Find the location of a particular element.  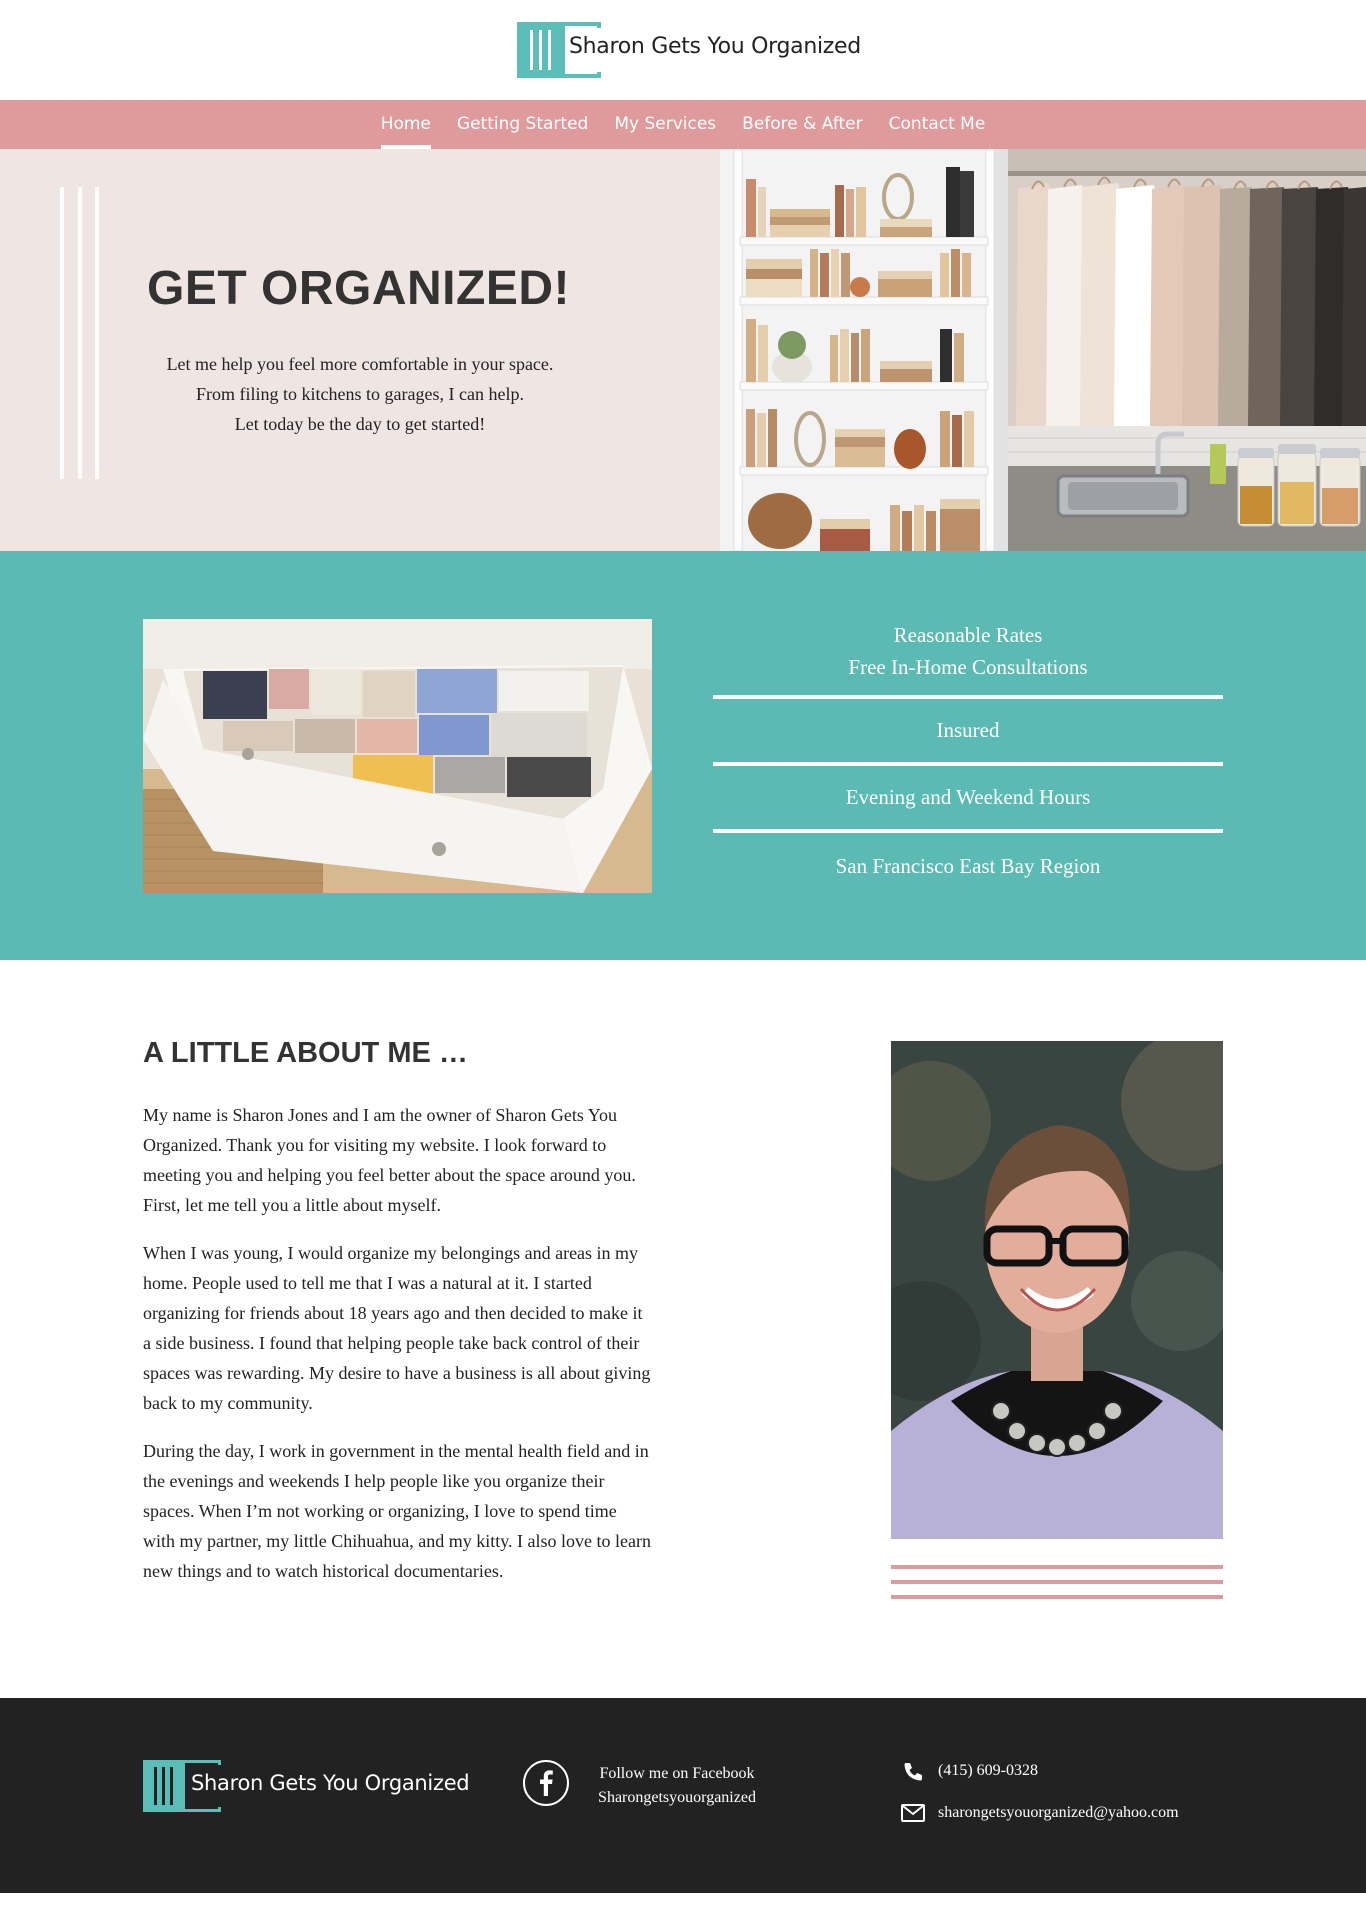

feature-item: Reasonable Rates is located at coordinates (968, 635).